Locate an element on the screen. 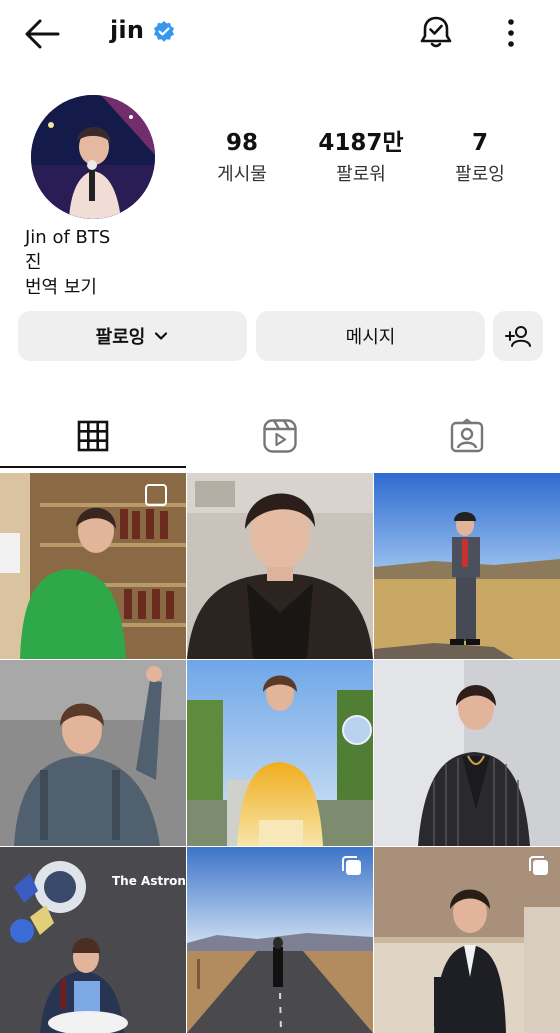 This screenshot has height=1033, width=560. posts-label: 게시물 is located at coordinates (242, 174).